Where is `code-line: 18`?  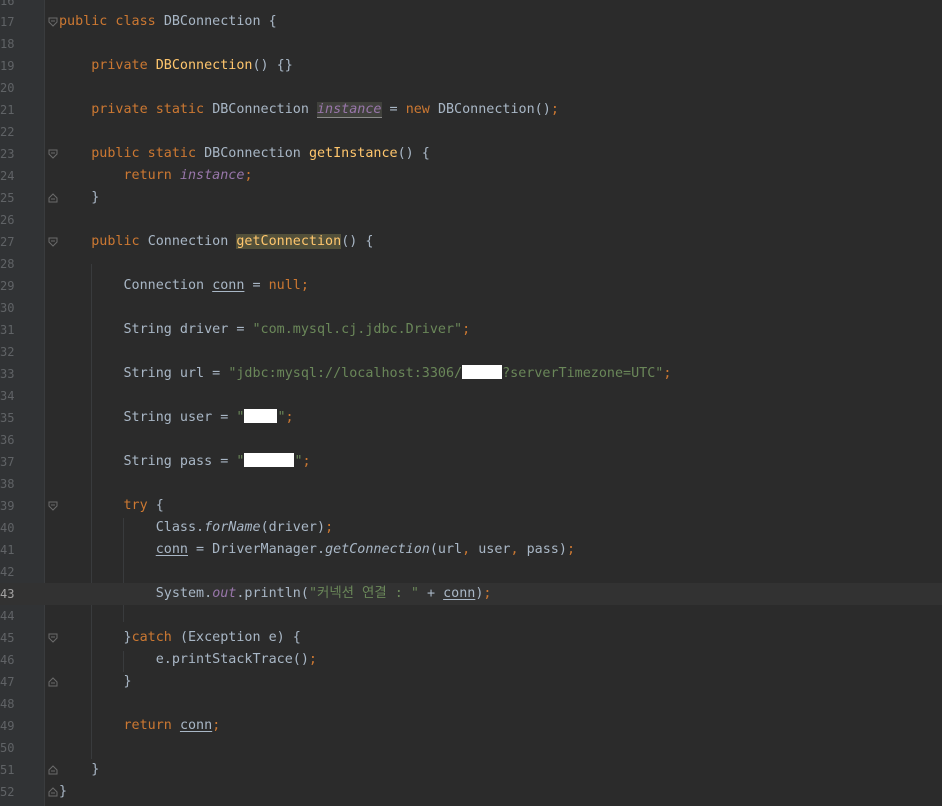
code-line: 18 is located at coordinates (471, 44).